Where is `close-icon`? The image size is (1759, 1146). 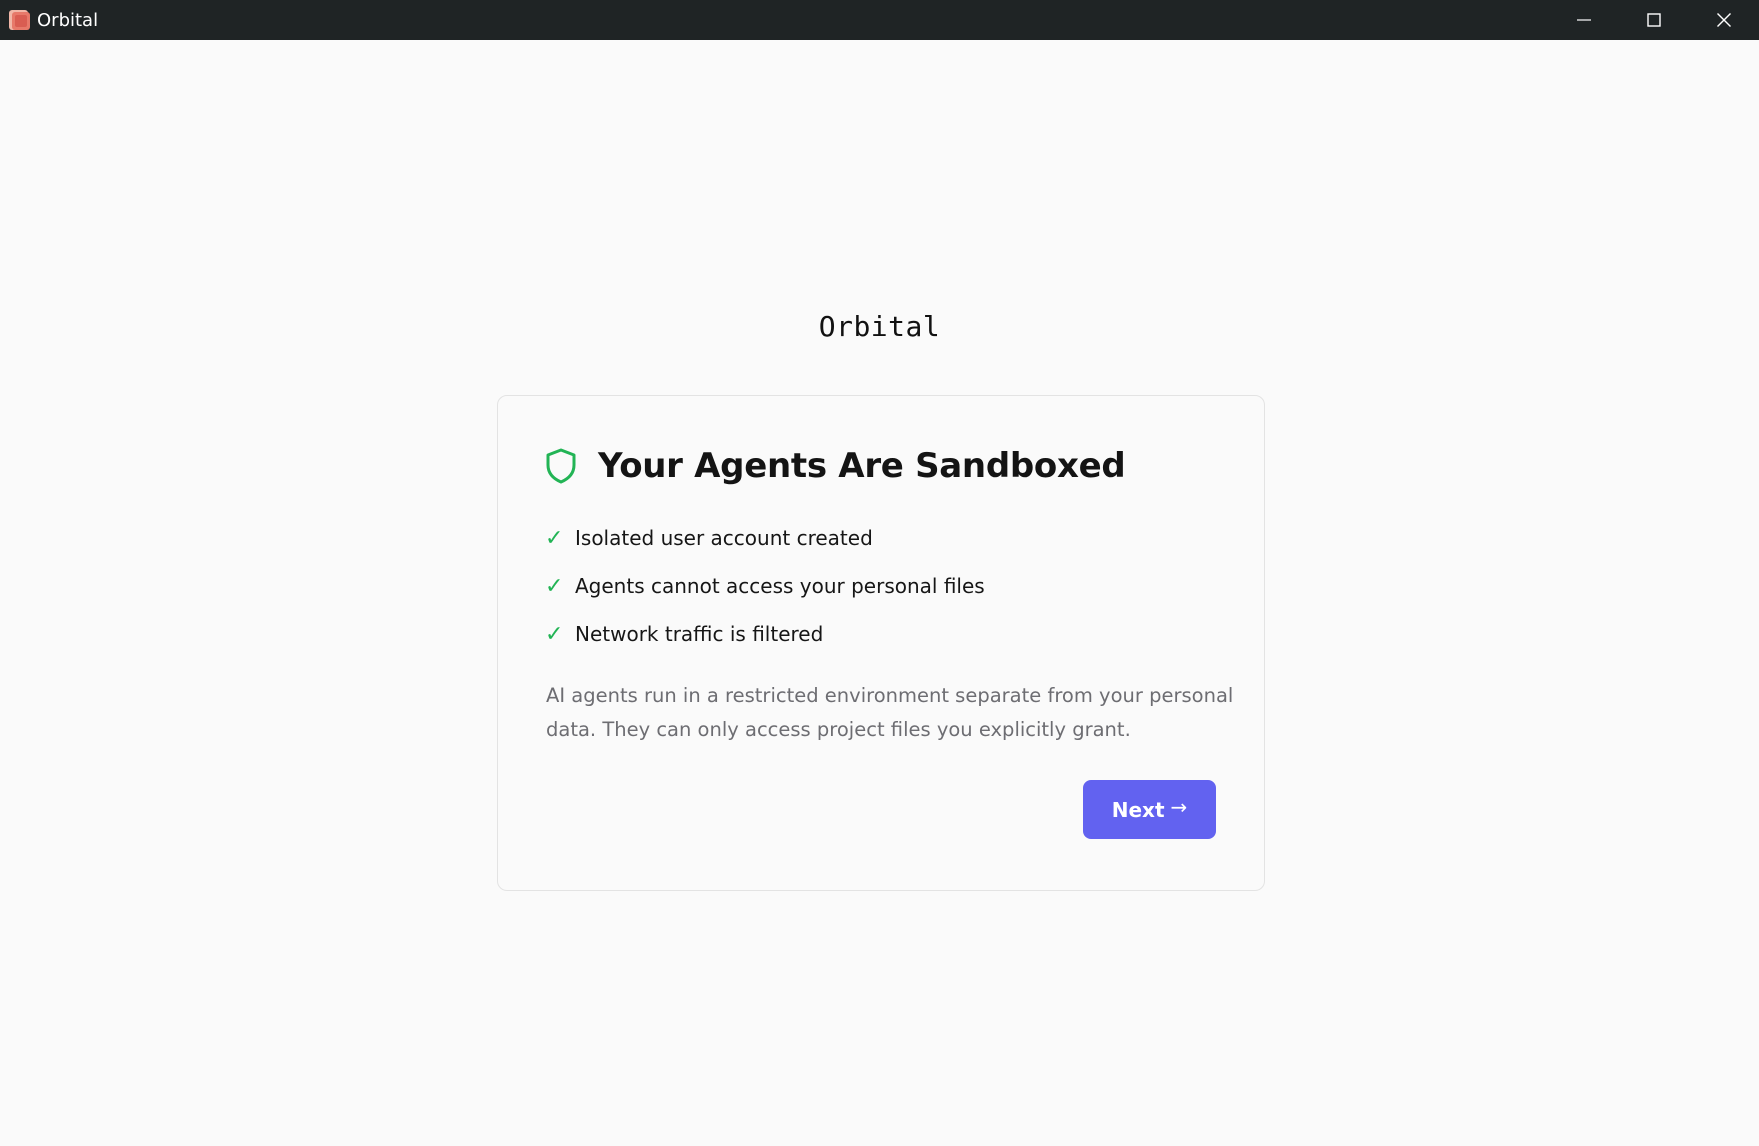 close-icon is located at coordinates (1724, 20).